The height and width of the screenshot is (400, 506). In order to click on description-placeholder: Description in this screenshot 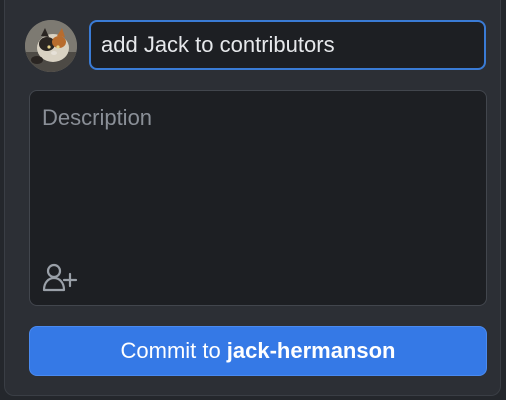, I will do `click(97, 117)`.